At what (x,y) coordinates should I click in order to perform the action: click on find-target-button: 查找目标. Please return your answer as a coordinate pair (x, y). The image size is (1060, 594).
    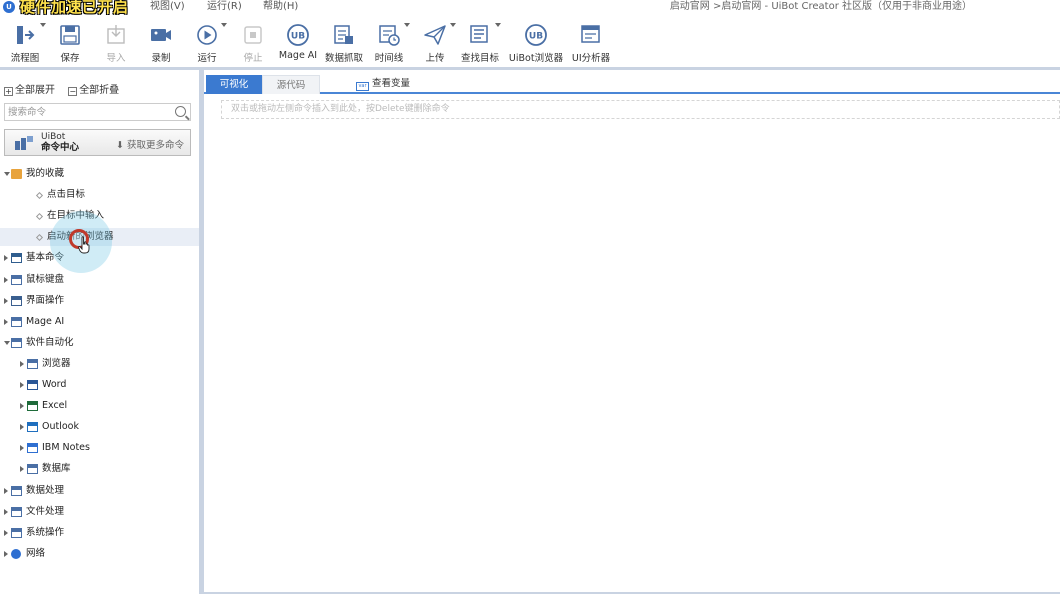
    Looking at the image, I should click on (480, 45).